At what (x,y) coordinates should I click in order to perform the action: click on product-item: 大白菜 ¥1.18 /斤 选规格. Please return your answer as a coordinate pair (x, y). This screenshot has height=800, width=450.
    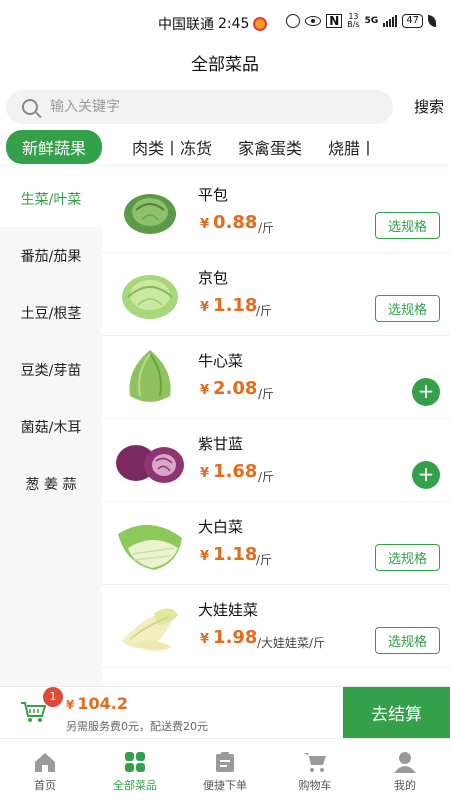
    Looking at the image, I should click on (276, 543).